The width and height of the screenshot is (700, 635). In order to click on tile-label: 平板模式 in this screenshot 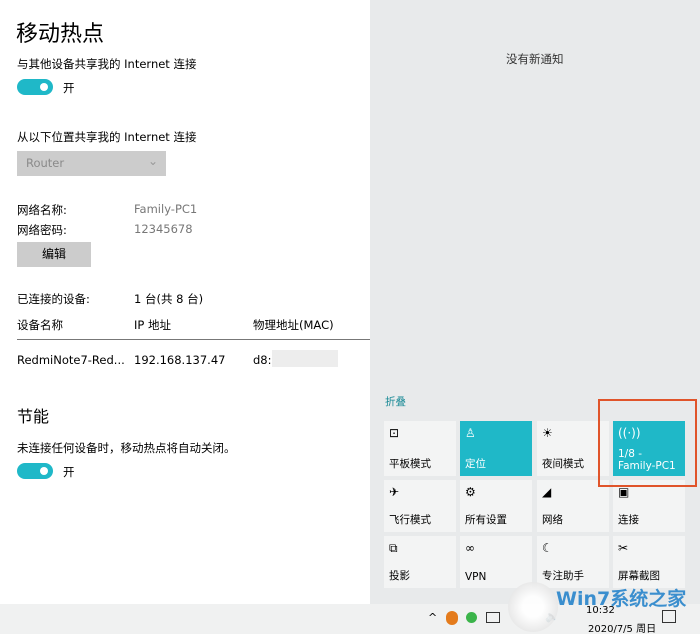, I will do `click(410, 464)`.